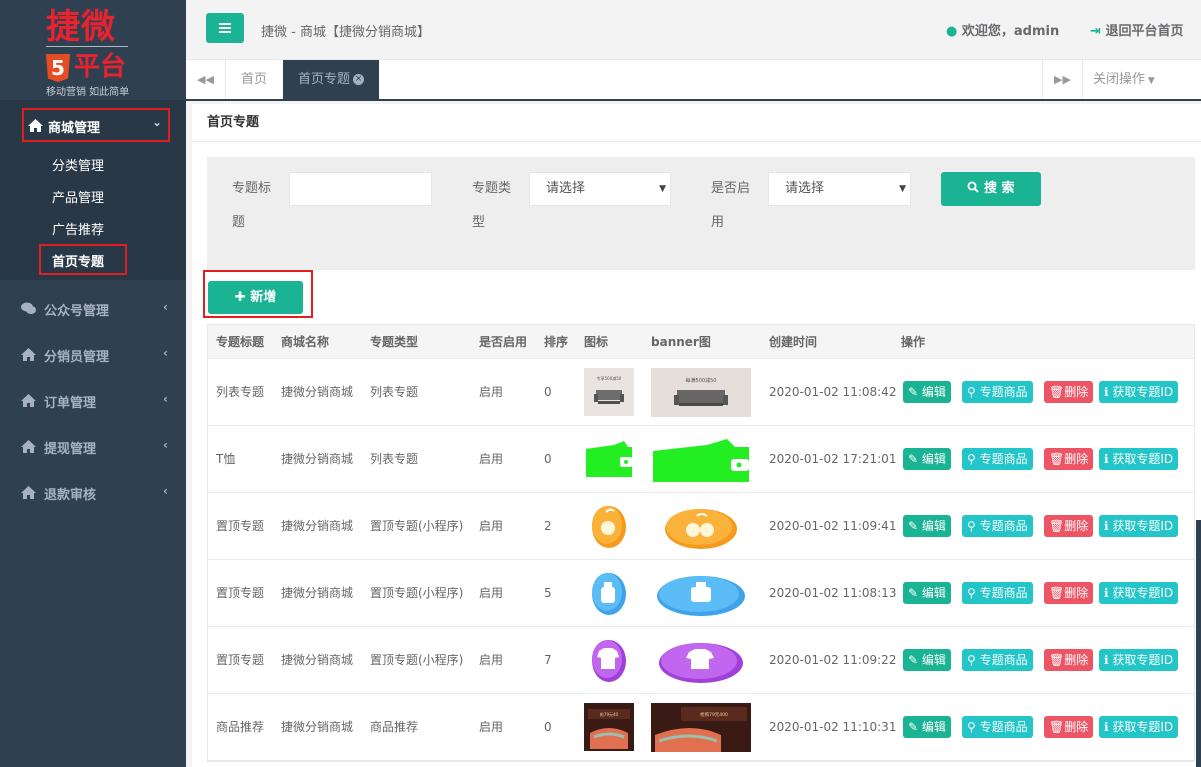  Describe the element at coordinates (1010, 31) in the screenshot. I see `welcome-text: 欢迎您，admin` at that location.